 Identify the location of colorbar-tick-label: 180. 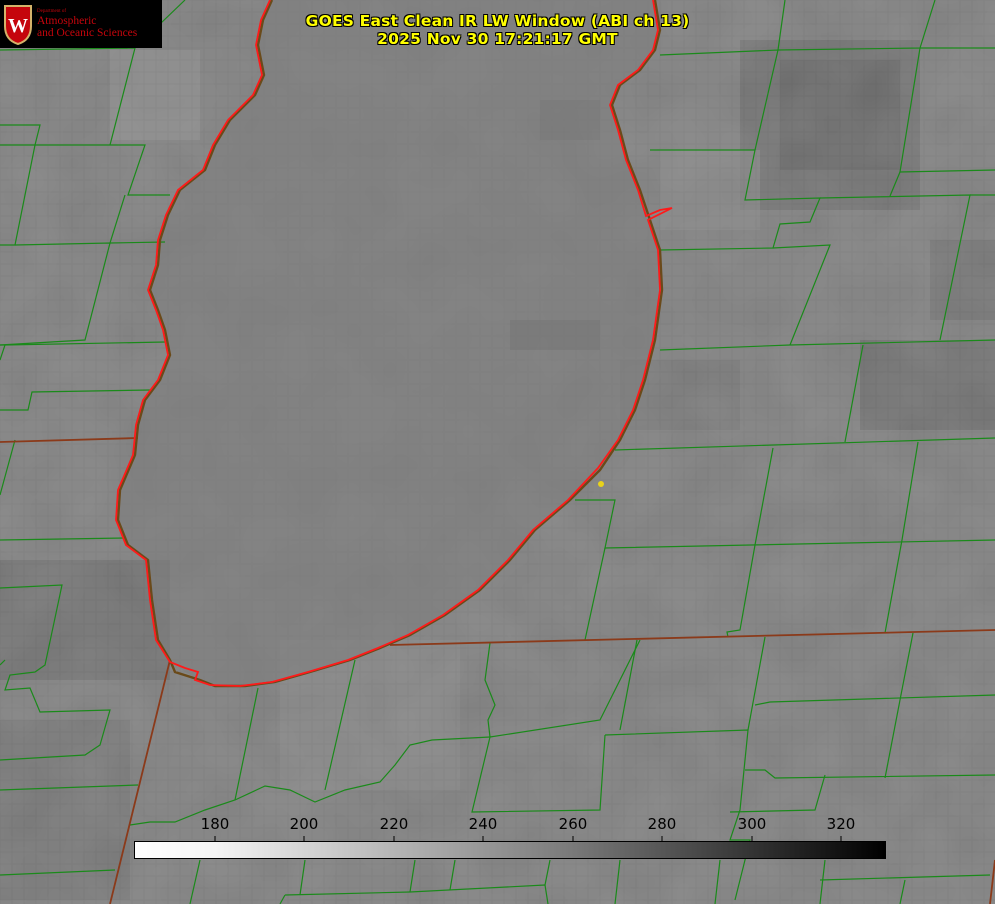
(215, 824).